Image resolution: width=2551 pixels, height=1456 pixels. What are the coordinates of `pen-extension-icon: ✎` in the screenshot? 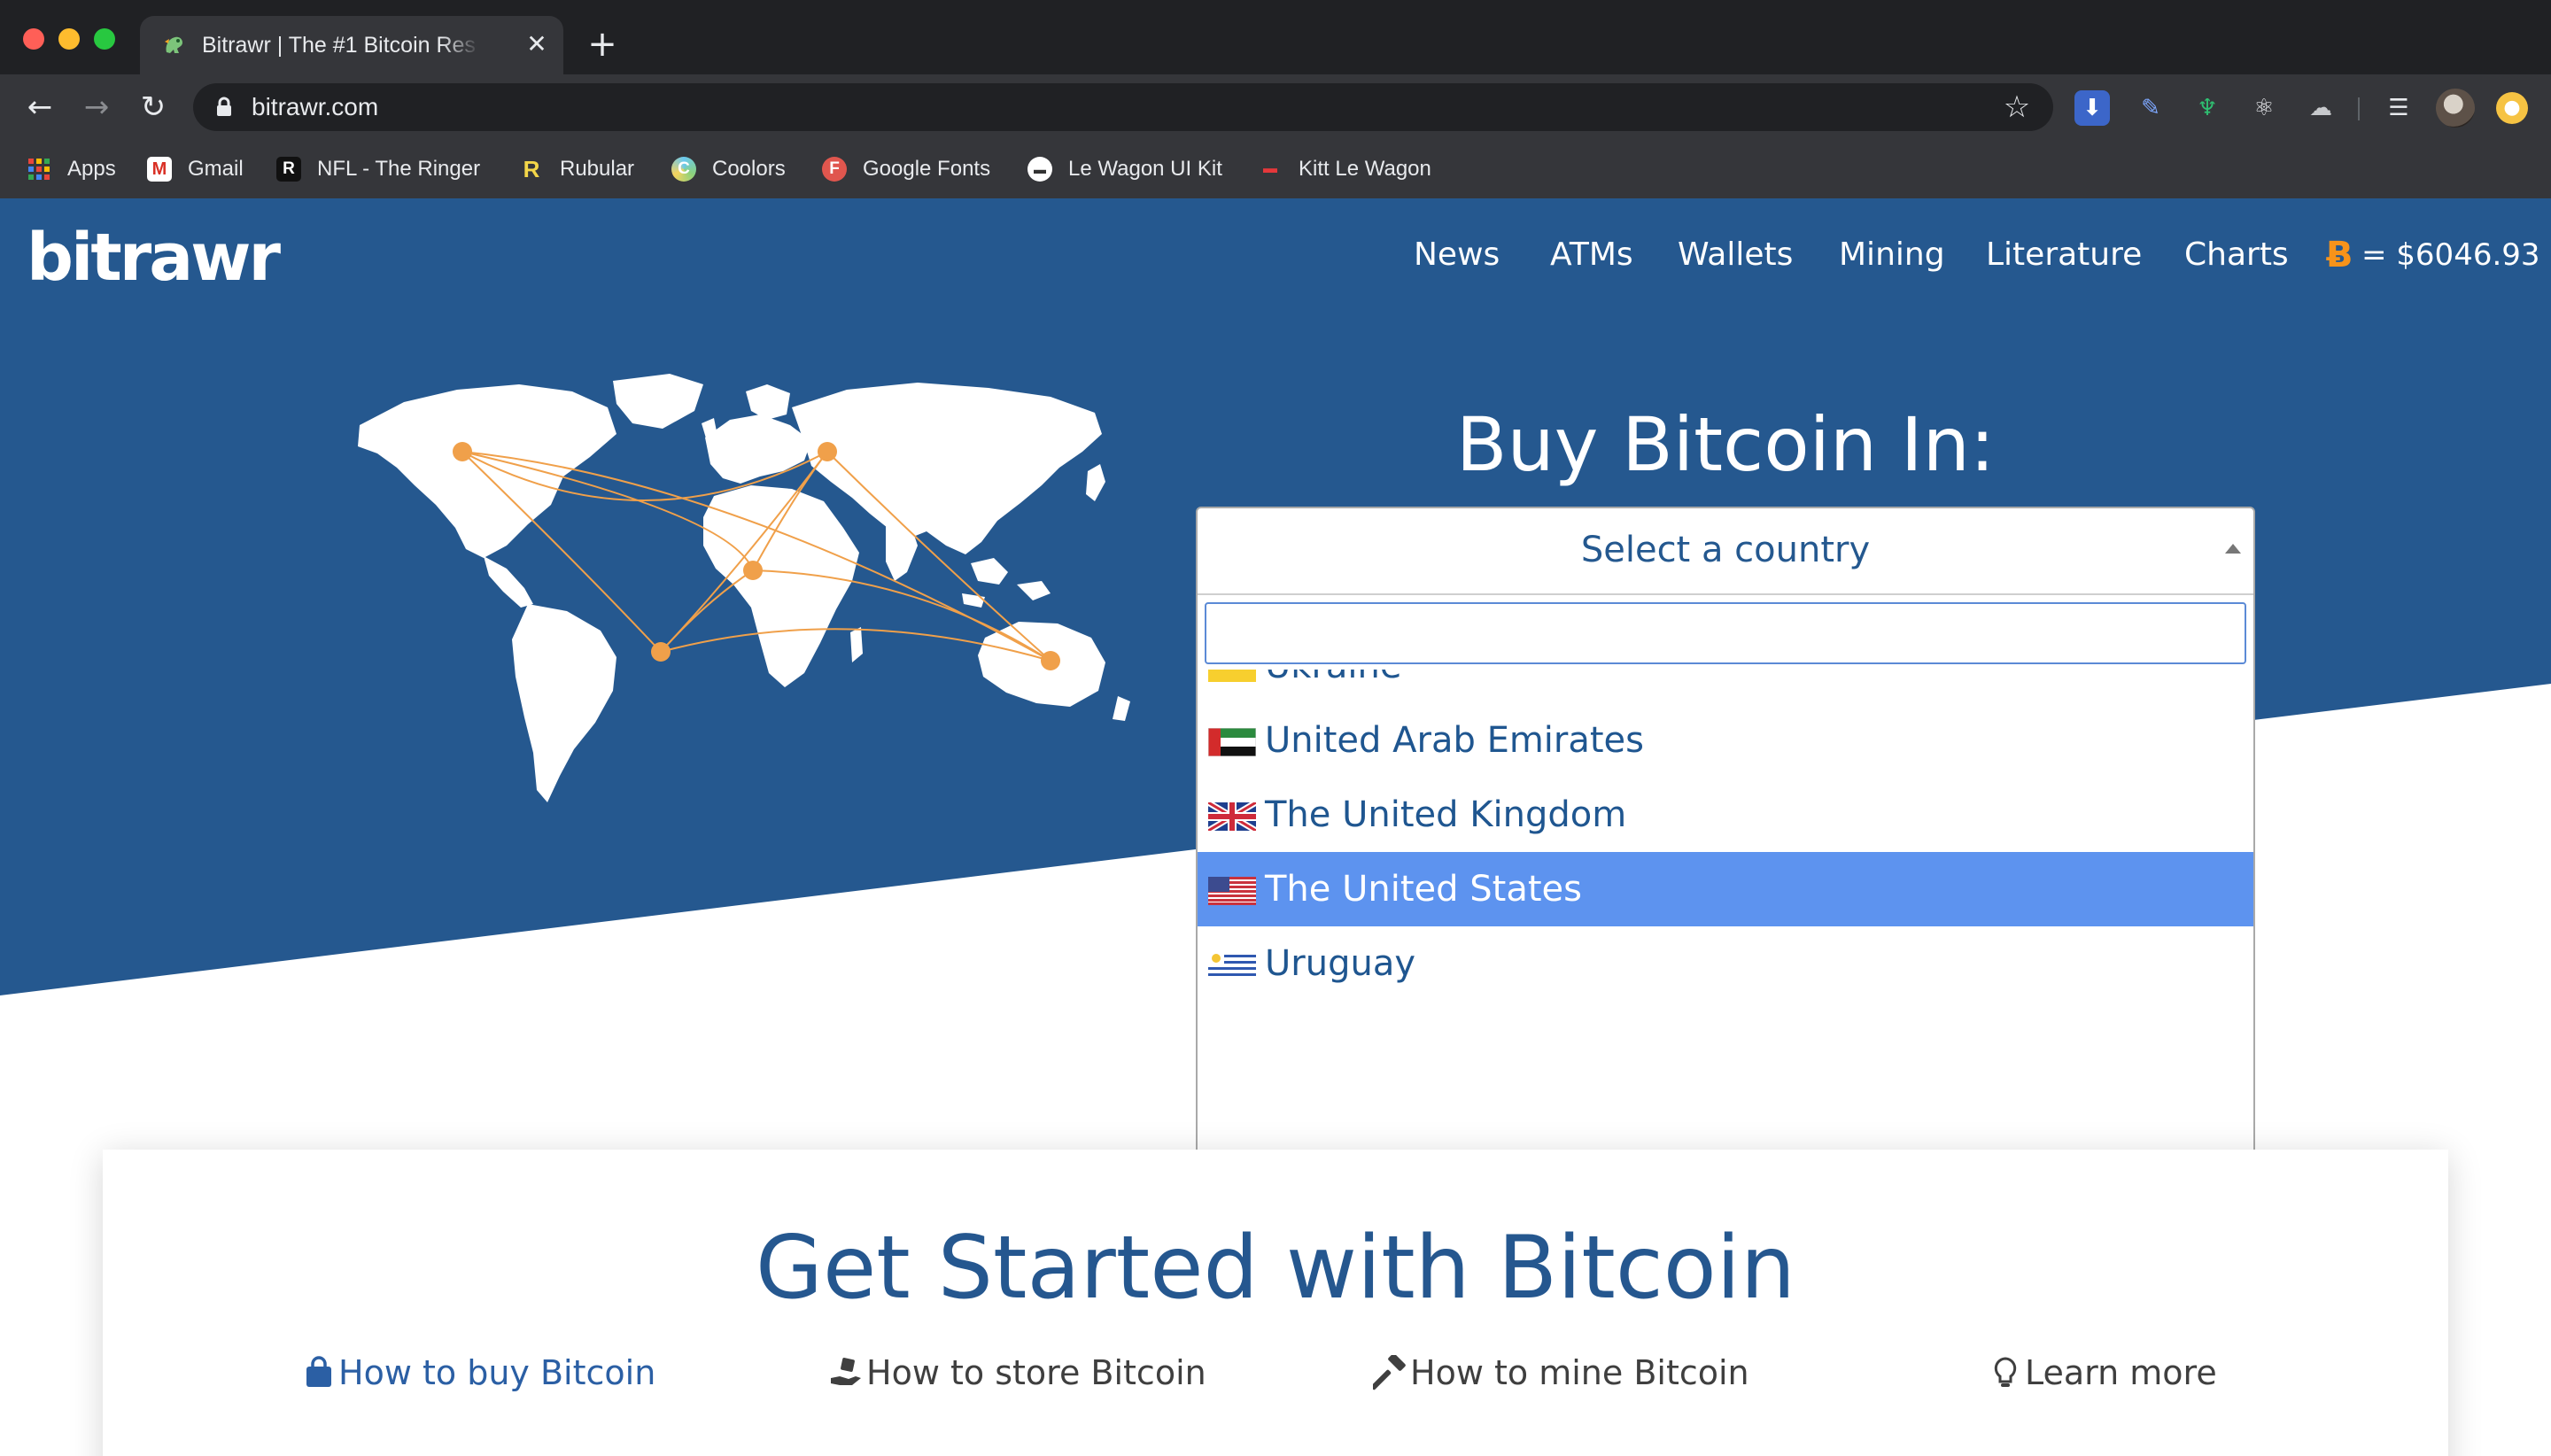 It's located at (2150, 108).